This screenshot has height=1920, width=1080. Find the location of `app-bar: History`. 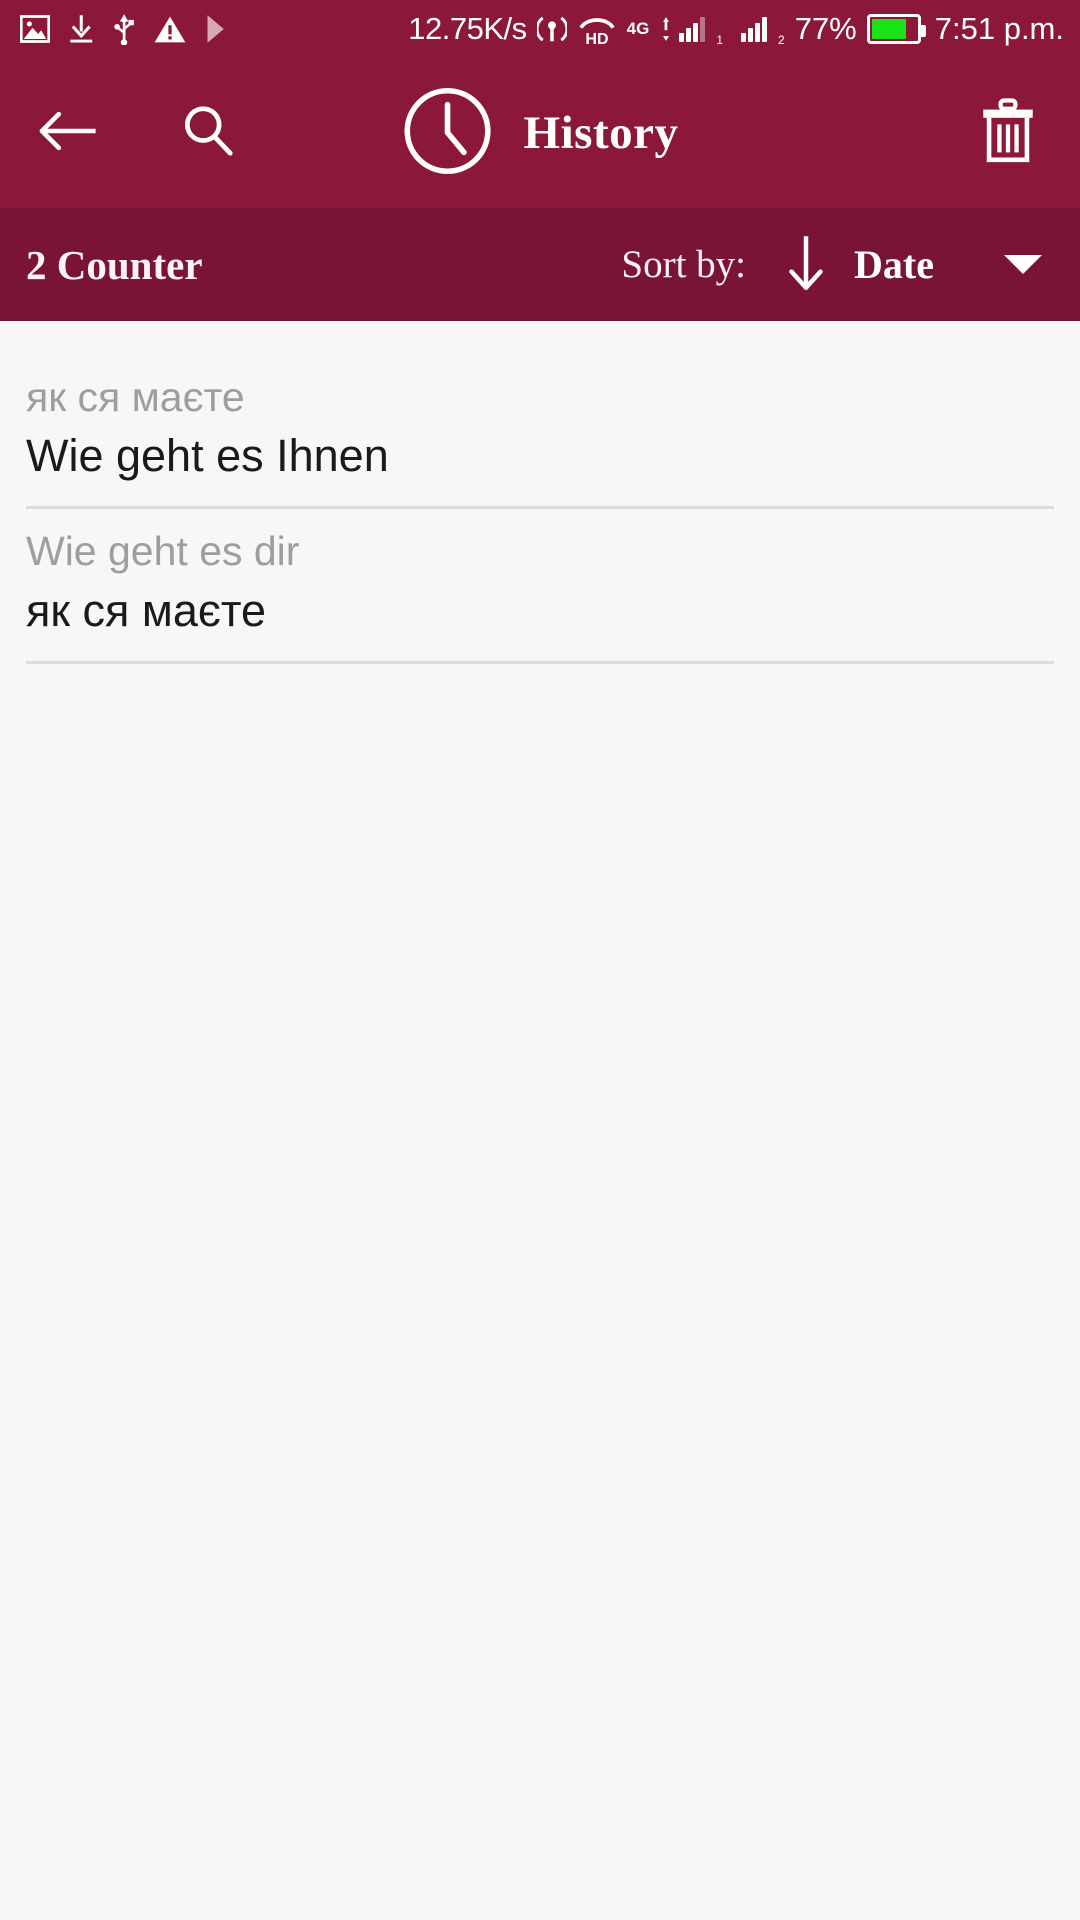

app-bar: History is located at coordinates (540, 133).